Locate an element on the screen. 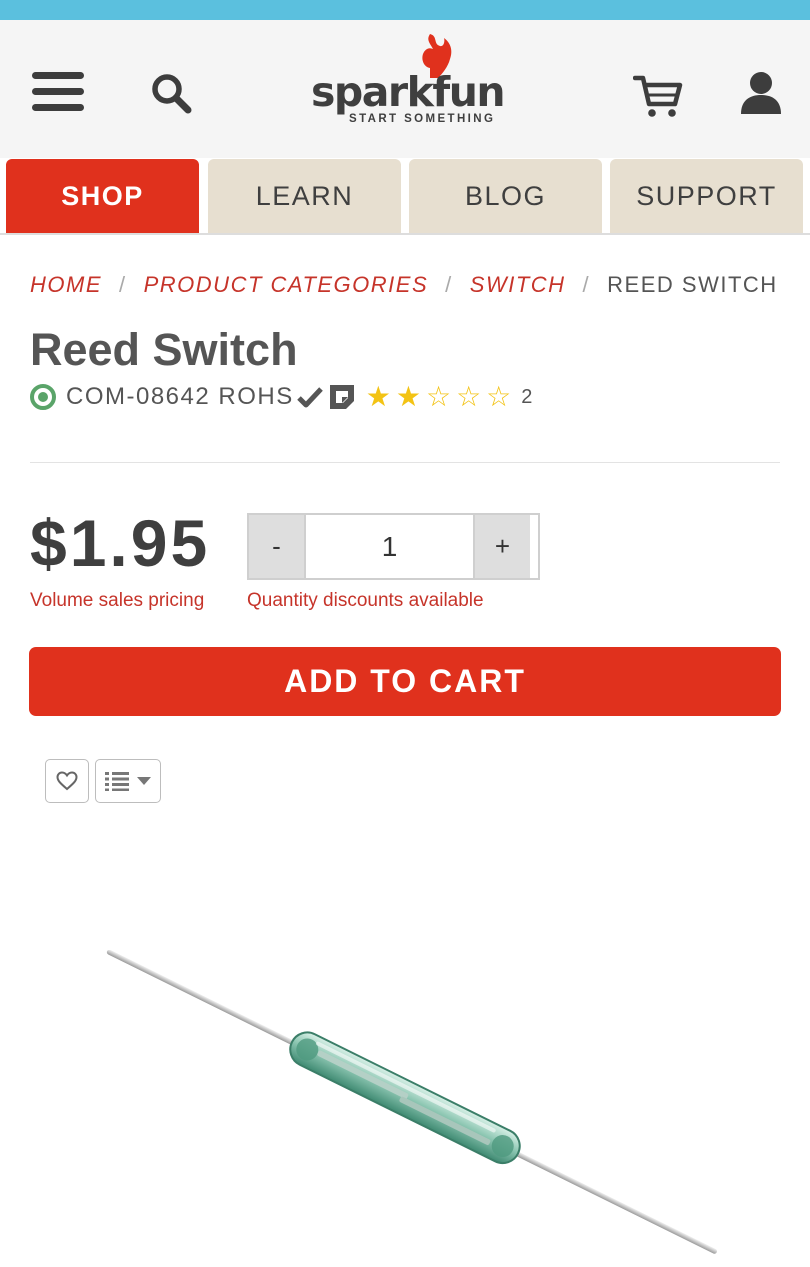 This screenshot has height=1267, width=810. sparkfun-logo: sparkfun START SOMETHING is located at coordinates (408, 80).